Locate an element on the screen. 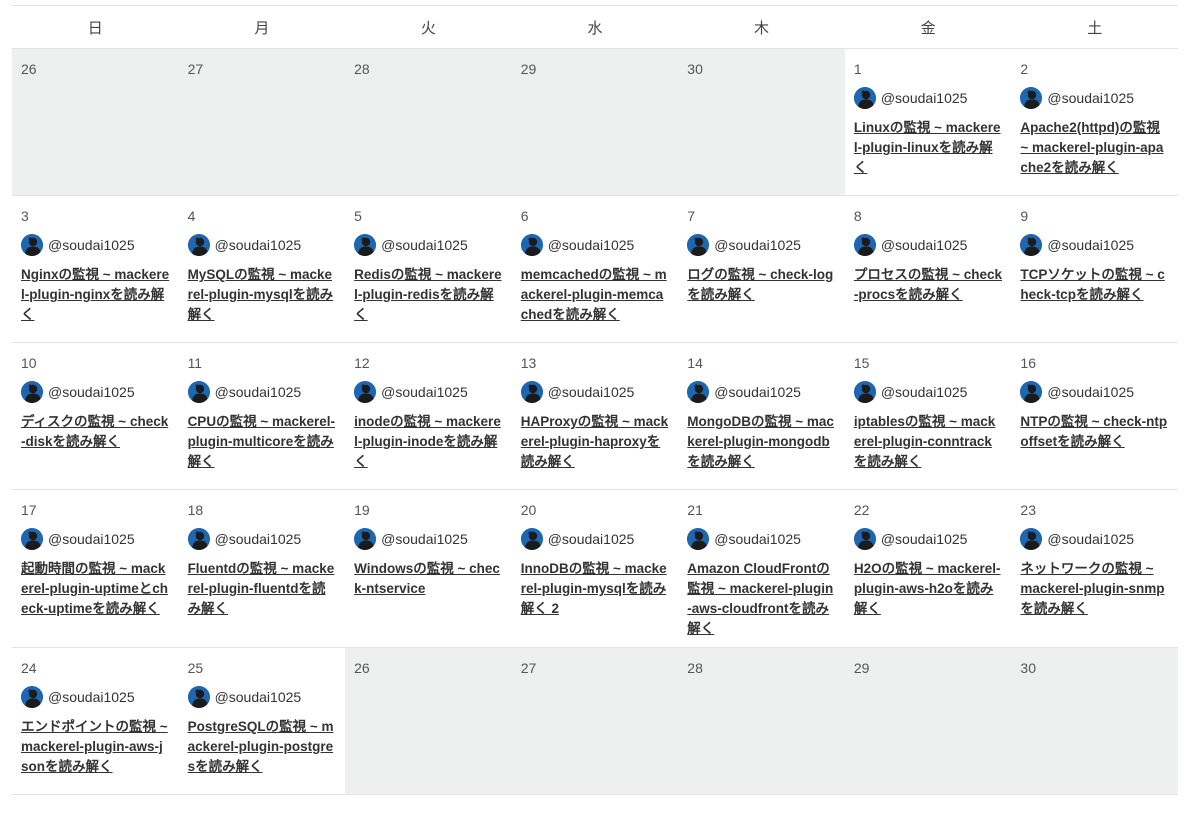 This screenshot has height=817, width=1200. entry-title-link: ディスクの監視 ~ check-diskを読み解く is located at coordinates (95, 432).